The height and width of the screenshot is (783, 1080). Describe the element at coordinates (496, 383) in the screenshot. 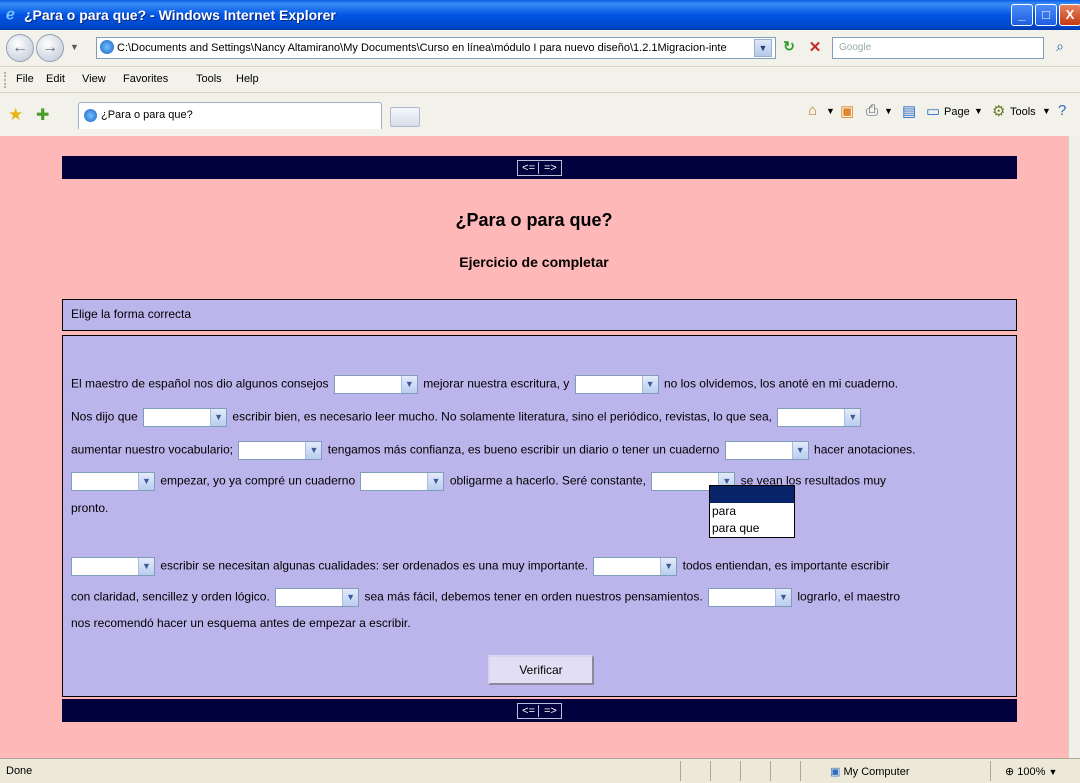

I see `exercise-text: mejorar nuestra escritura, y` at that location.